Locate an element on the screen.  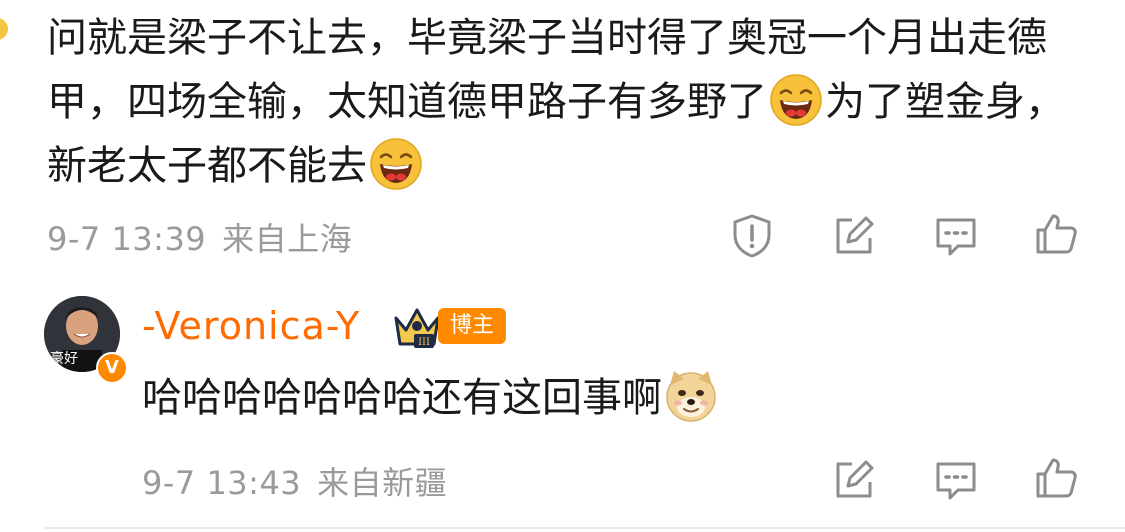
reply-text-content: 哈哈哈哈哈哈哈还有这回事啊 is located at coordinates (402, 398).